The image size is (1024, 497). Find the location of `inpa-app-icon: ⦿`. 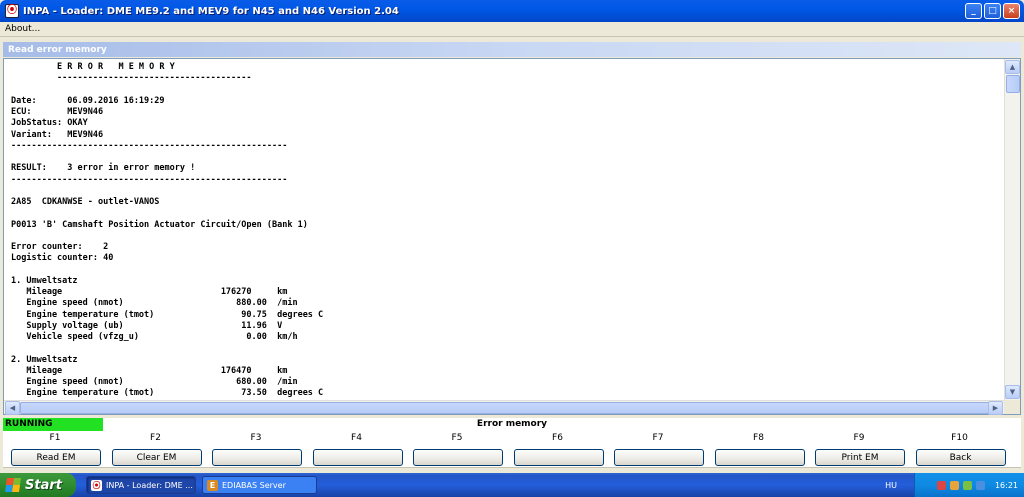

inpa-app-icon: ⦿ is located at coordinates (12, 11).